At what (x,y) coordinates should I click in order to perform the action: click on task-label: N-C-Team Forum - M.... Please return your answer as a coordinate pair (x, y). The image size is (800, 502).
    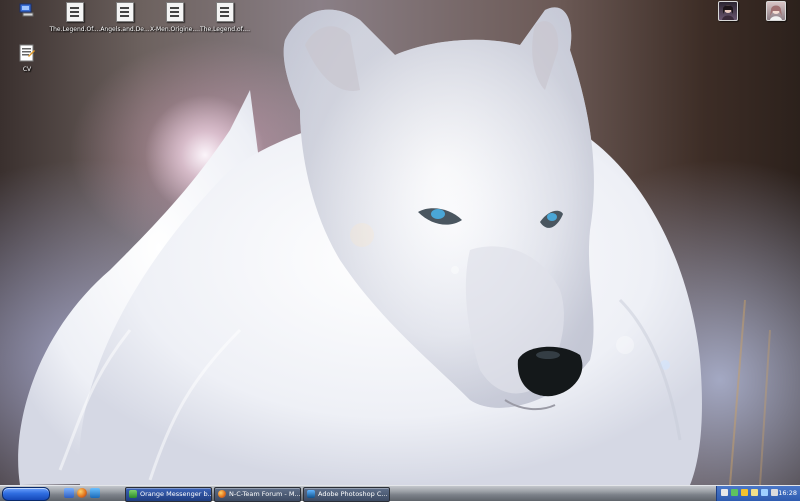
    Looking at the image, I should click on (265, 494).